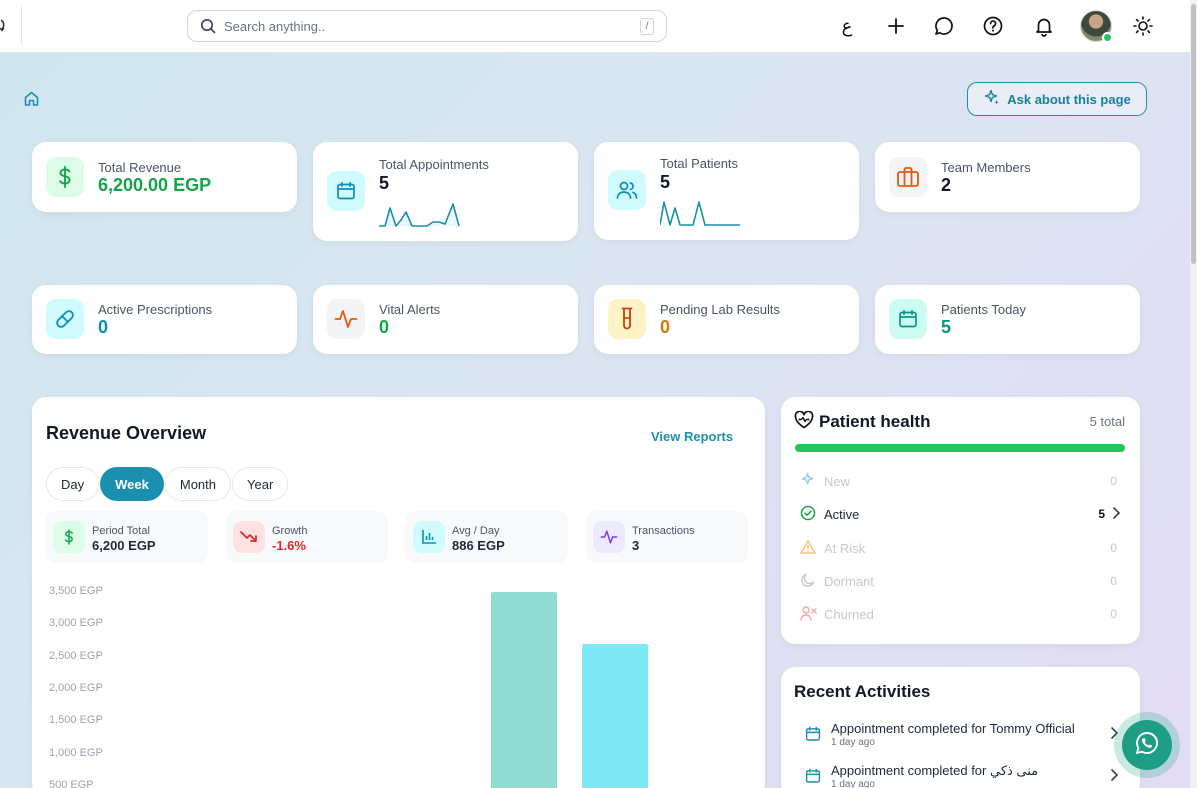 Image resolution: width=1197 pixels, height=788 pixels. I want to click on search-shortcut-key: /, so click(647, 26).